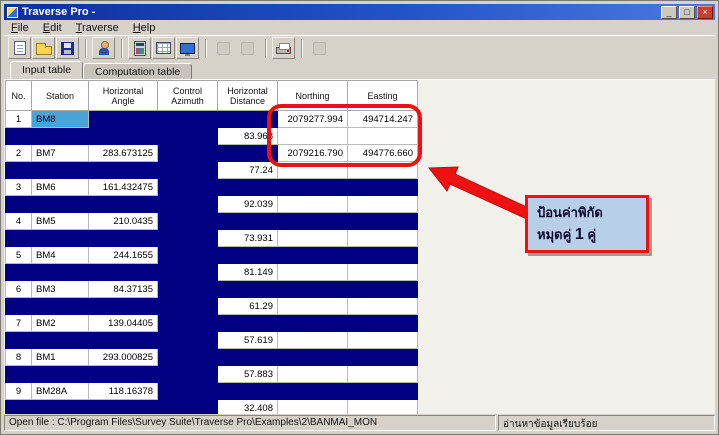 This screenshot has width=719, height=435. Describe the element at coordinates (138, 71) in the screenshot. I see `tab-computation-table: Computation table` at that location.